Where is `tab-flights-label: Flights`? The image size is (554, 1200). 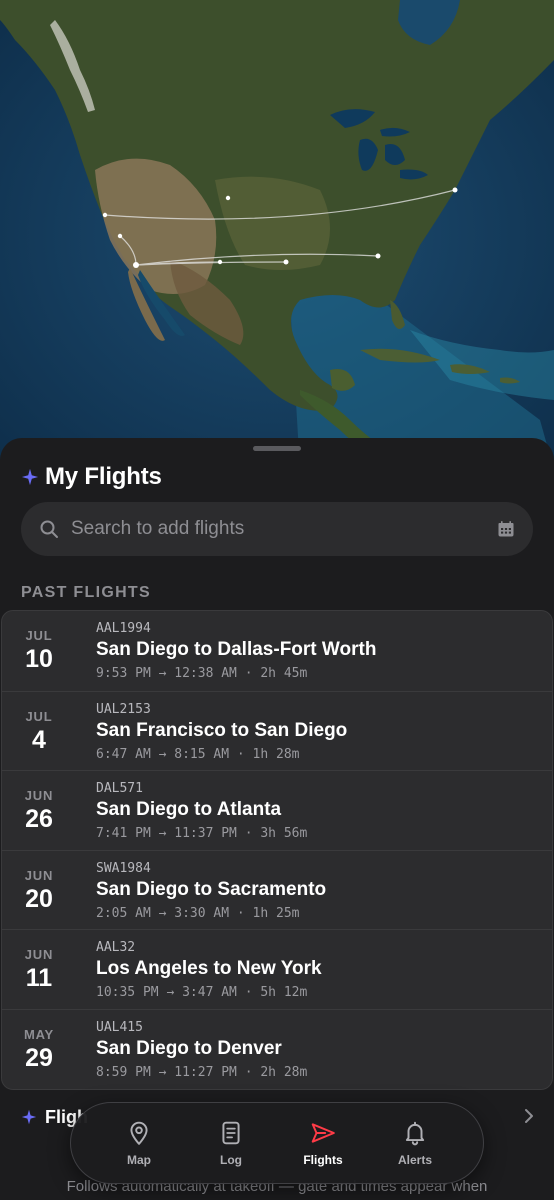
tab-flights-label: Flights is located at coordinates (323, 1159).